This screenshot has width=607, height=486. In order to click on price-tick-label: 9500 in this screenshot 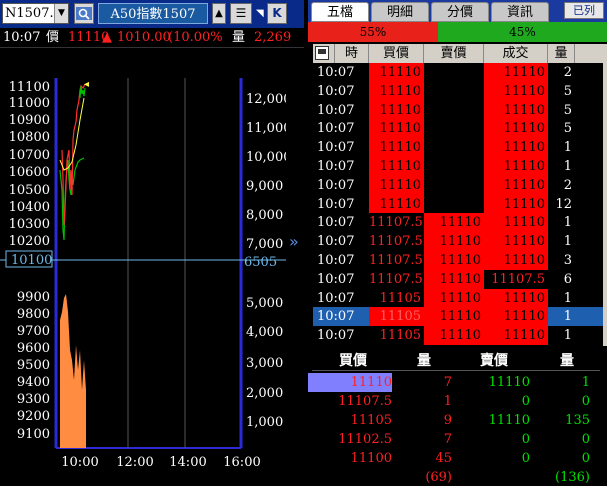, I will do `click(33, 365)`.